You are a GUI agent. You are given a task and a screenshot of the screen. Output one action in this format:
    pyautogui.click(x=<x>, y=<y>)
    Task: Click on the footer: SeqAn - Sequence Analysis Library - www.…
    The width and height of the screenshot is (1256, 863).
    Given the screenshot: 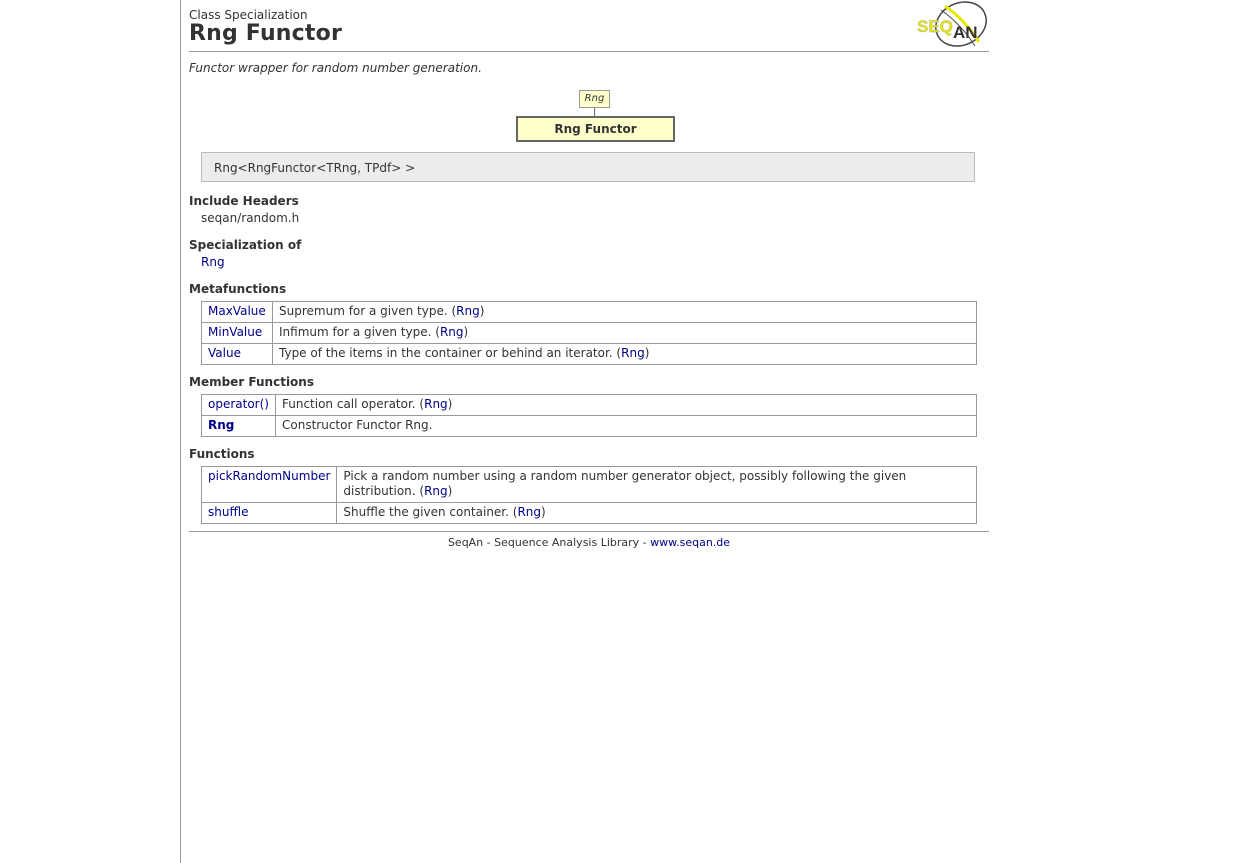 What is the action you would take?
    pyautogui.click(x=589, y=542)
    